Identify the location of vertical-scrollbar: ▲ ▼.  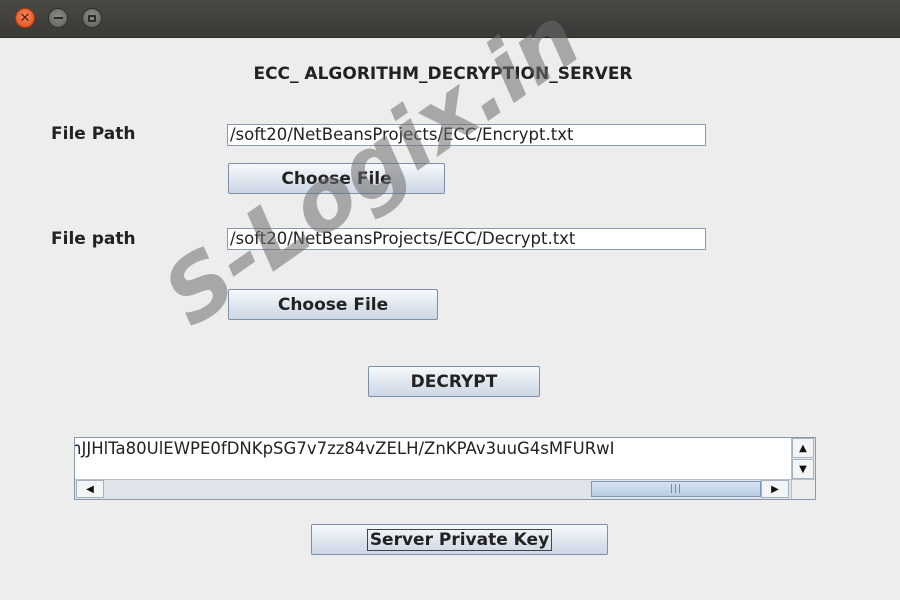
(803, 459).